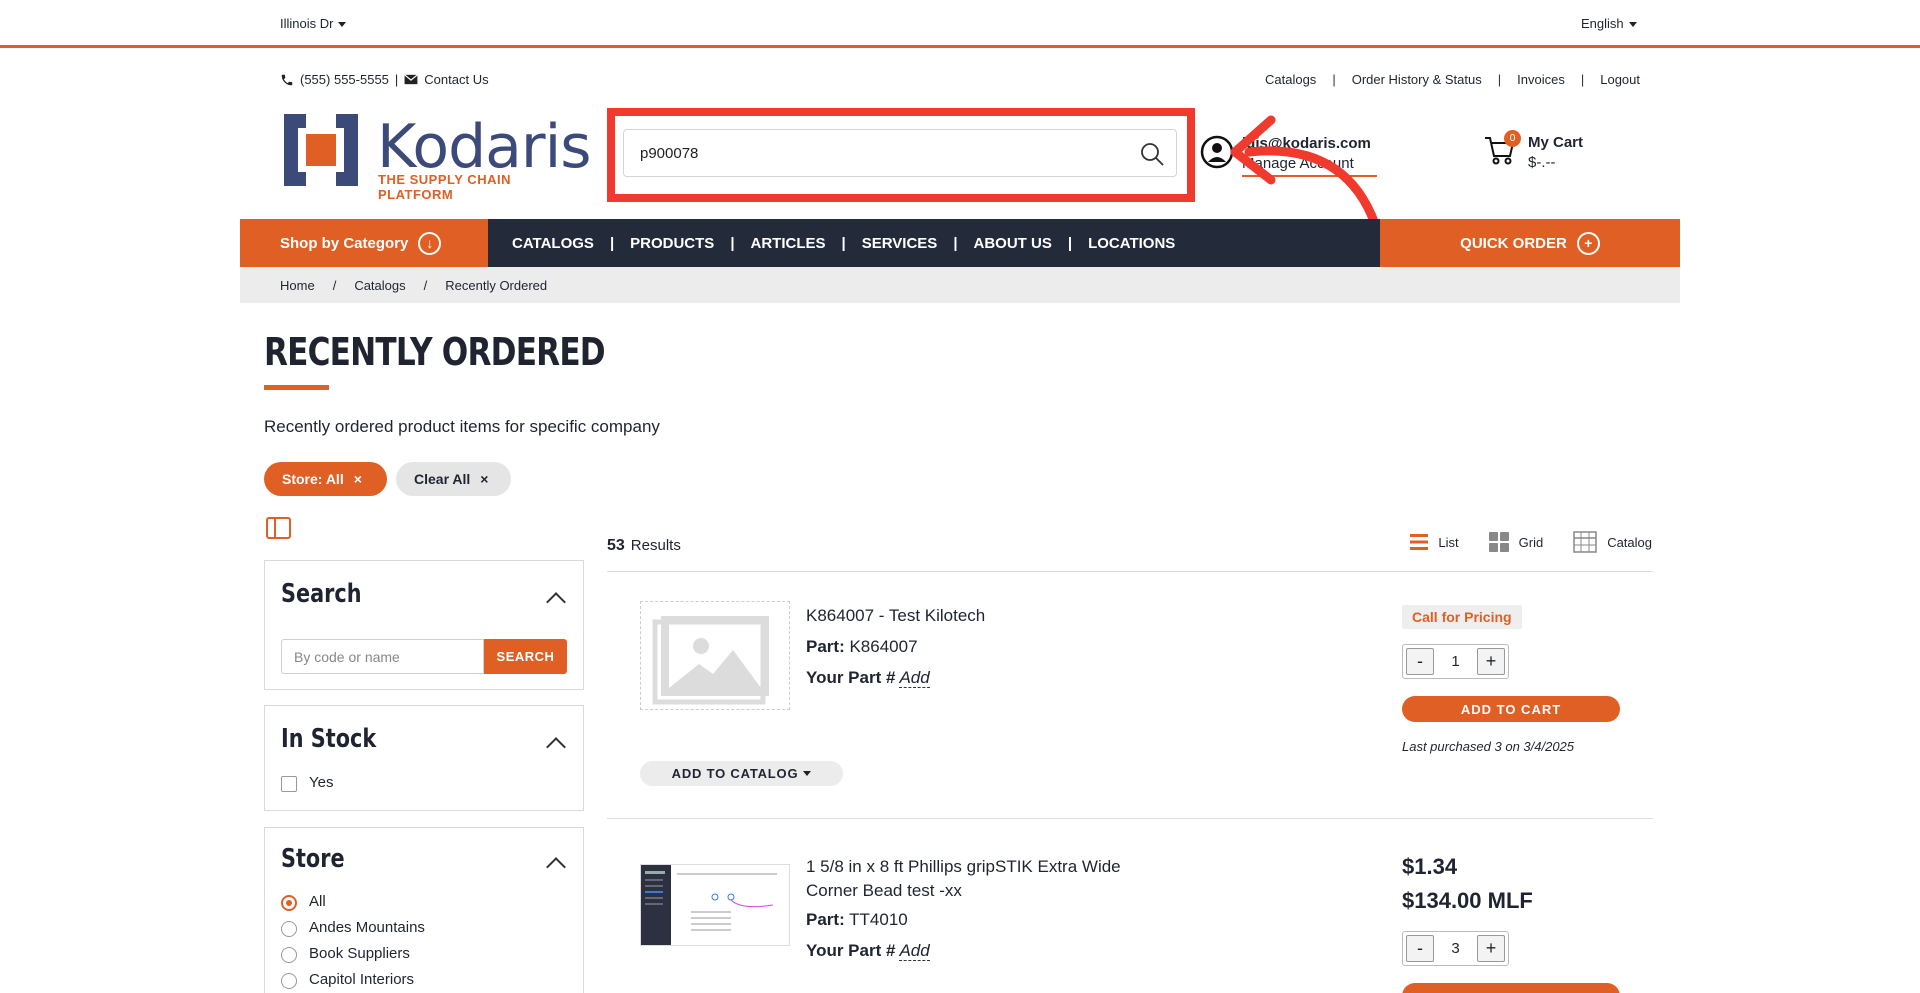 This screenshot has height=993, width=1920. Describe the element at coordinates (741, 773) in the screenshot. I see `add-to-catalog-button: ADD TO CATALOG` at that location.